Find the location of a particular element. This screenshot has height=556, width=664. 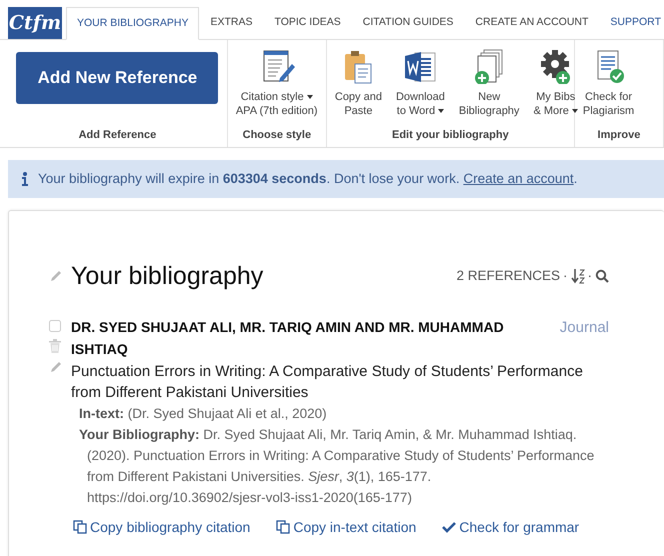

bibliography-title: Your bibliography is located at coordinates (167, 276).